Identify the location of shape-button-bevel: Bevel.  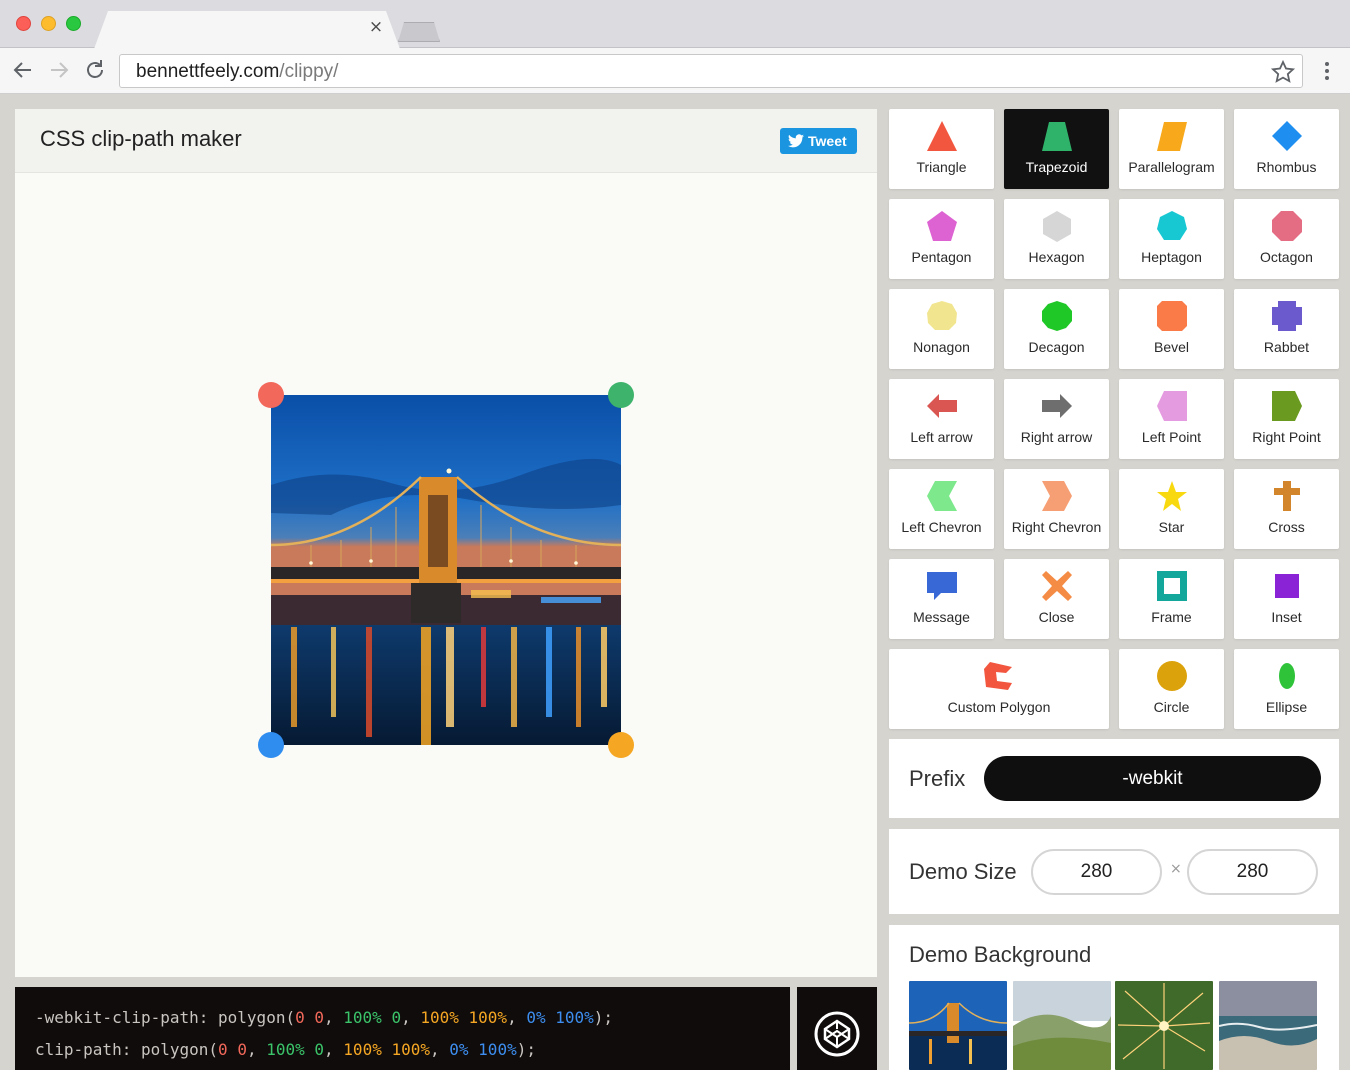
(1171, 329).